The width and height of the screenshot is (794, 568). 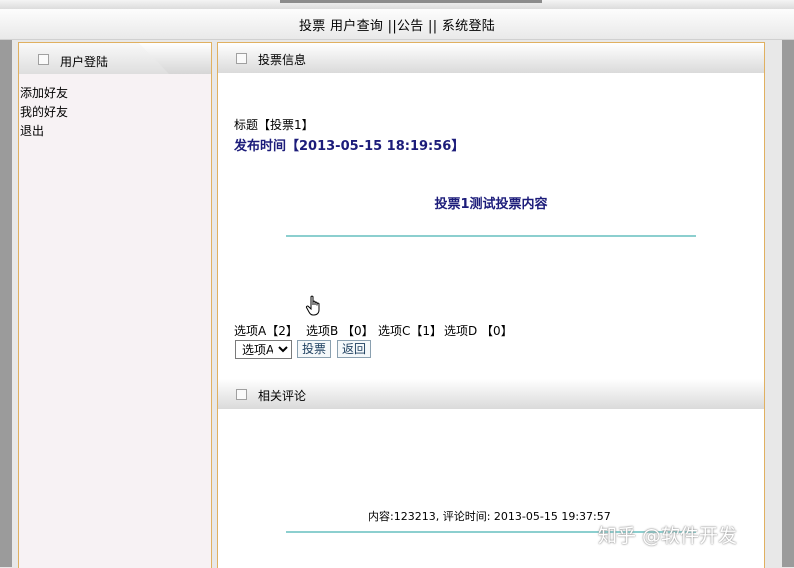 What do you see at coordinates (115, 58) in the screenshot?
I see `sidebar-header: 用户登陆` at bounding box center [115, 58].